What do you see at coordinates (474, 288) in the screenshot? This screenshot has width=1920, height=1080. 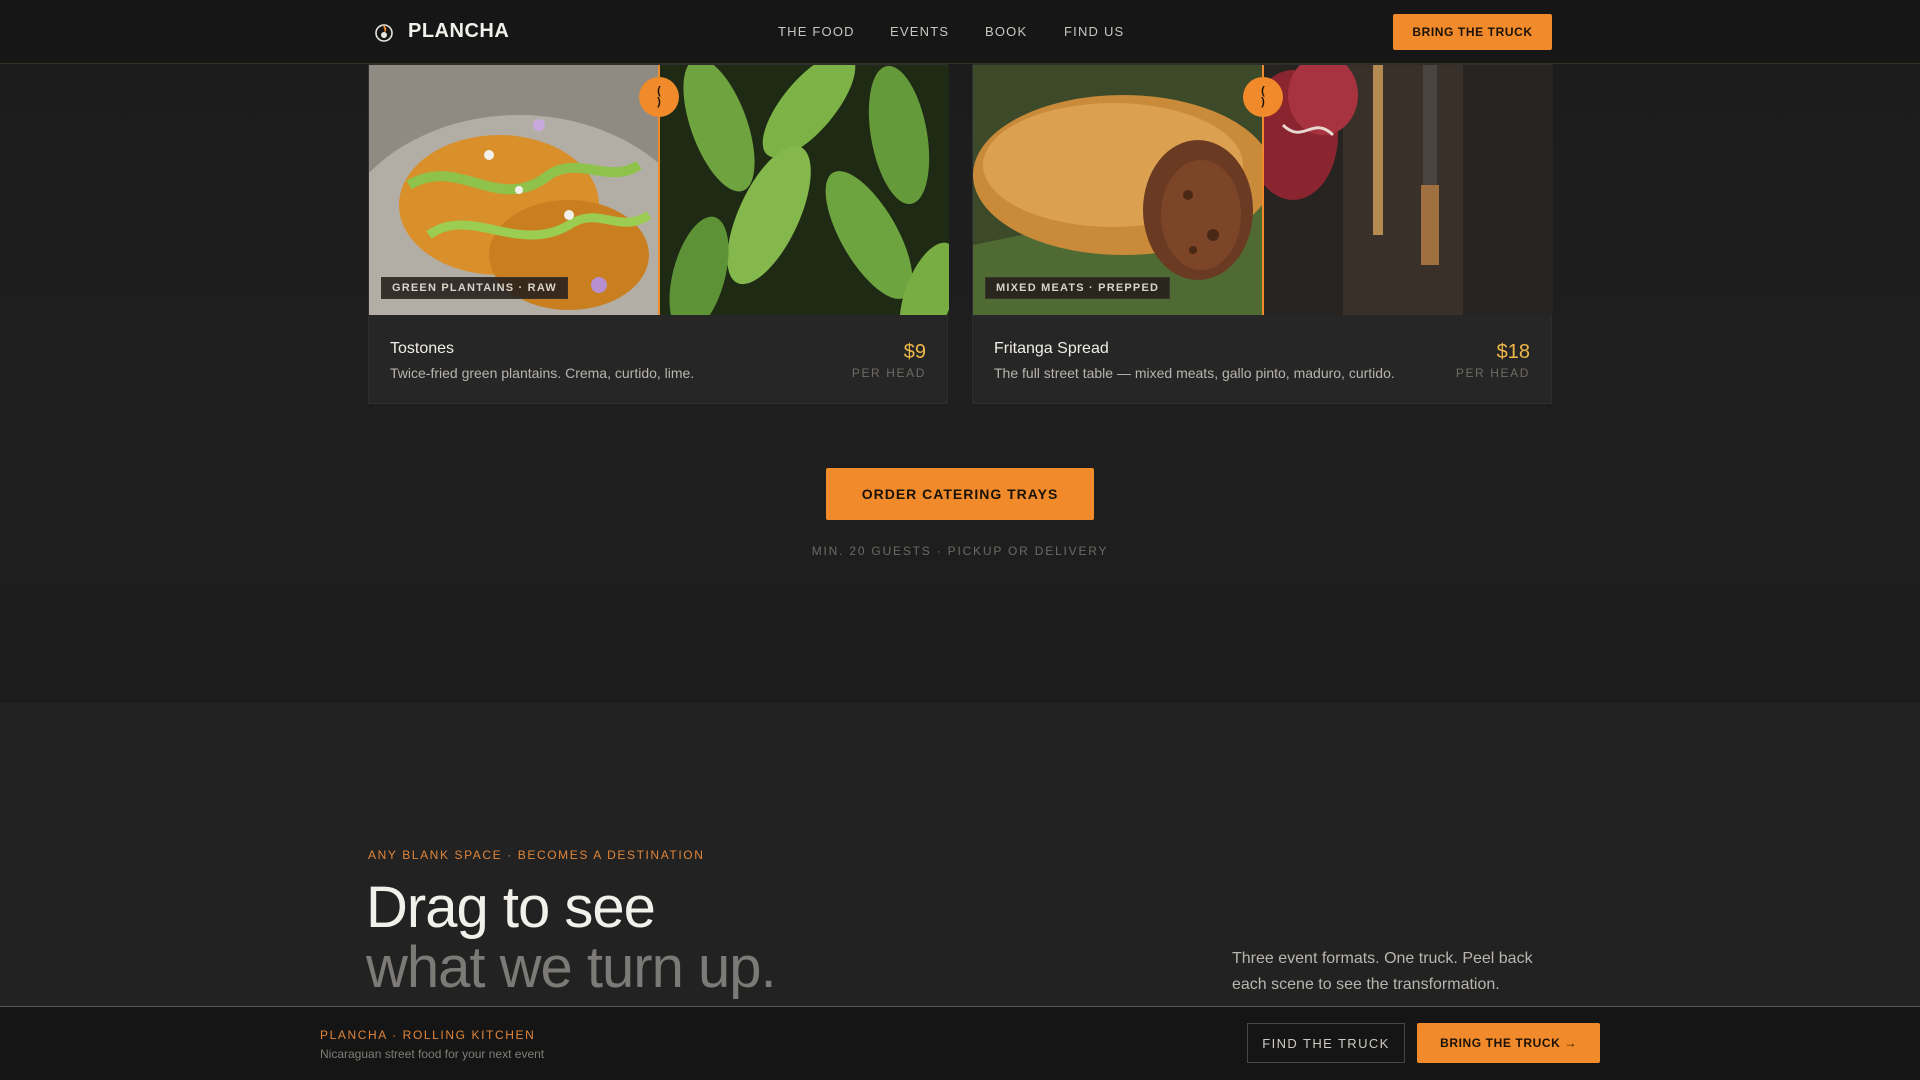 I see `image-tag-label: GREEN PLANTAINS · RAW` at bounding box center [474, 288].